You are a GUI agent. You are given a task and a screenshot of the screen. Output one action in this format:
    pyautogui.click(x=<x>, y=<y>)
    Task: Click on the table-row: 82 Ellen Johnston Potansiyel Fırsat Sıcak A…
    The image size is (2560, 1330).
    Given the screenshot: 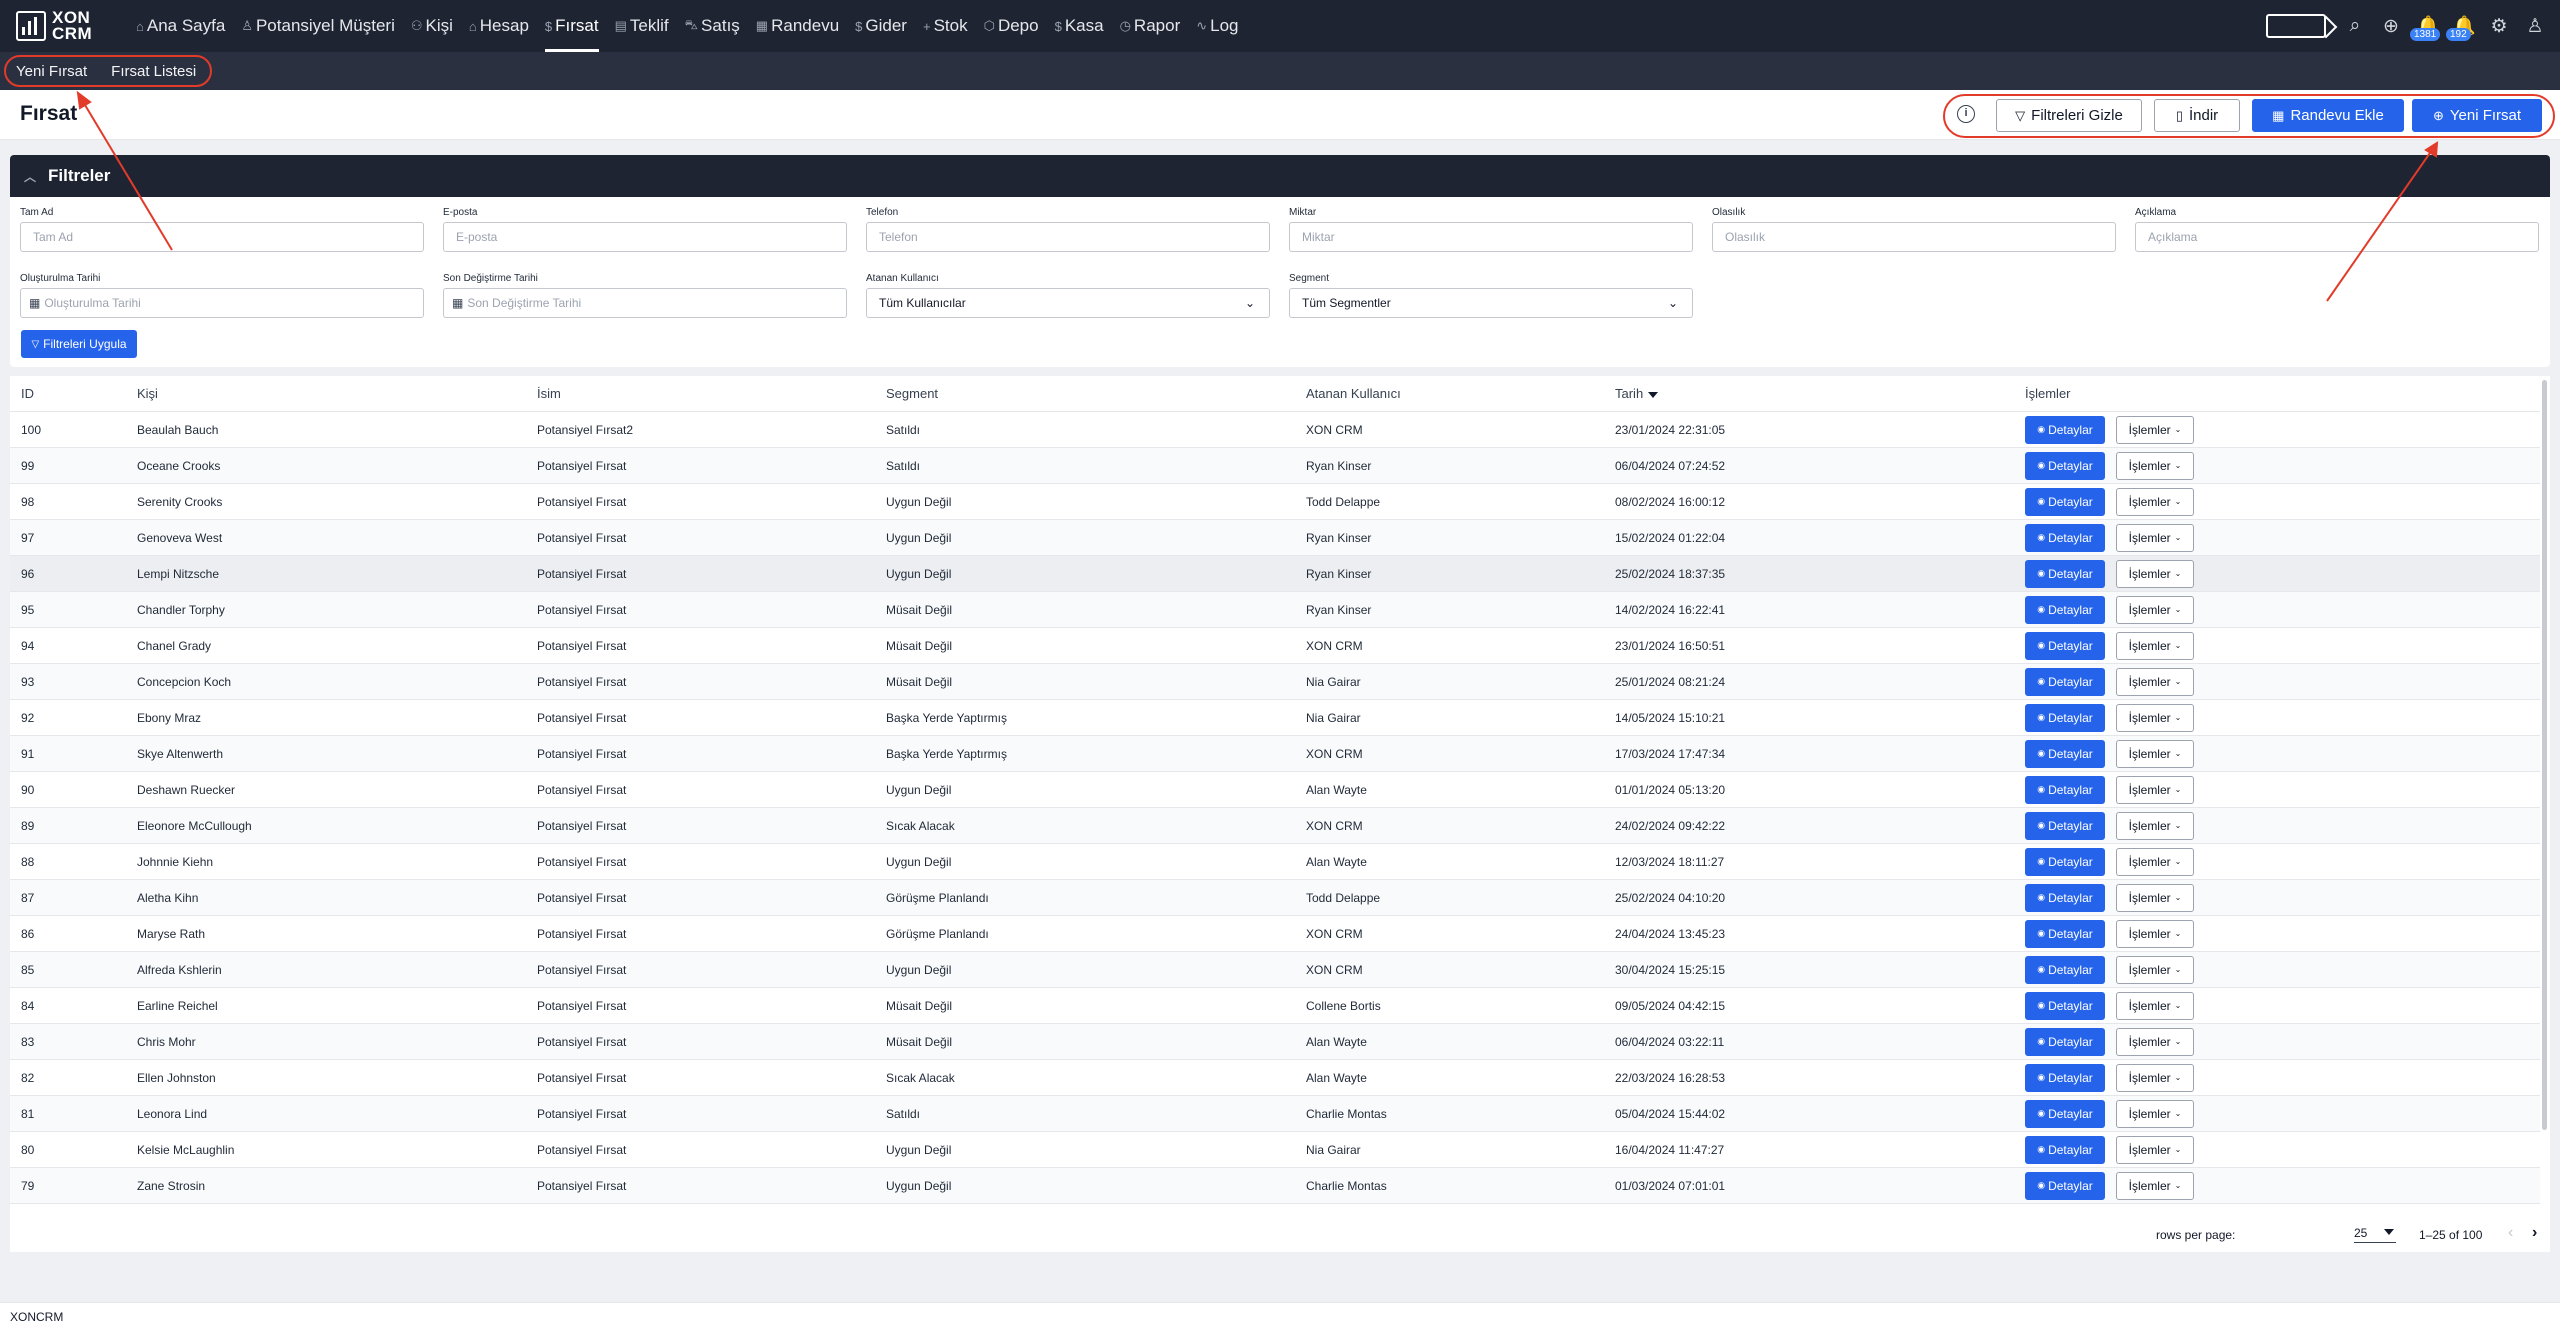 What is the action you would take?
    pyautogui.click(x=1275, y=1078)
    